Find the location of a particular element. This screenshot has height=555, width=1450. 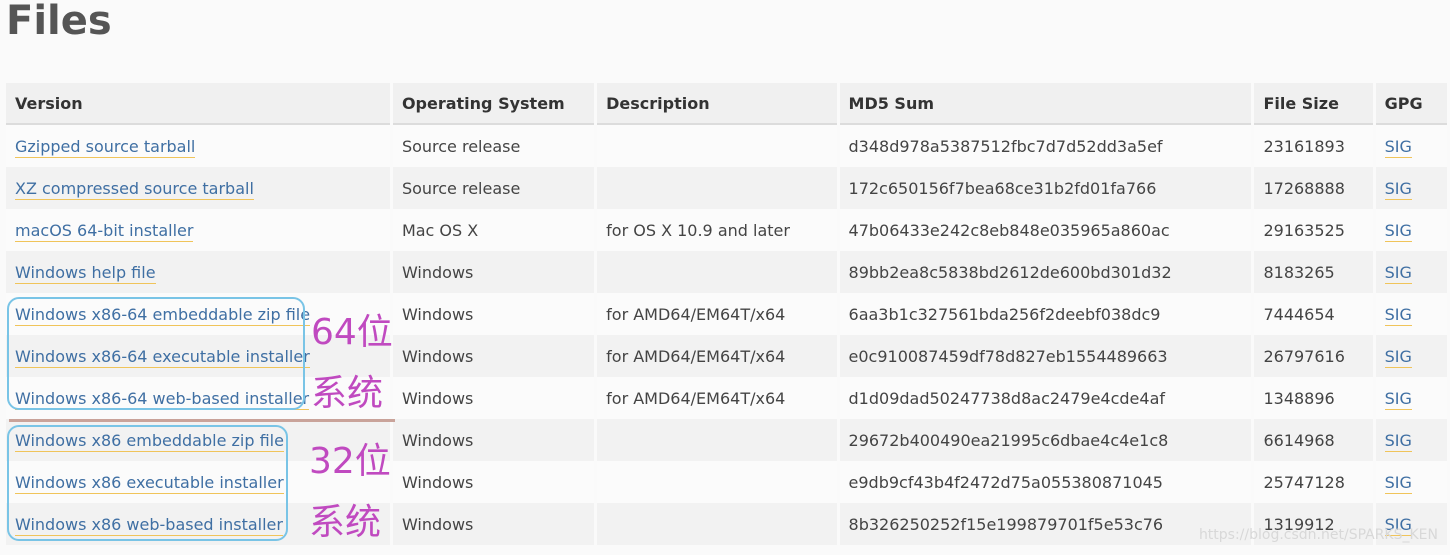

size-cell: 25747128 is located at coordinates (1313, 482).